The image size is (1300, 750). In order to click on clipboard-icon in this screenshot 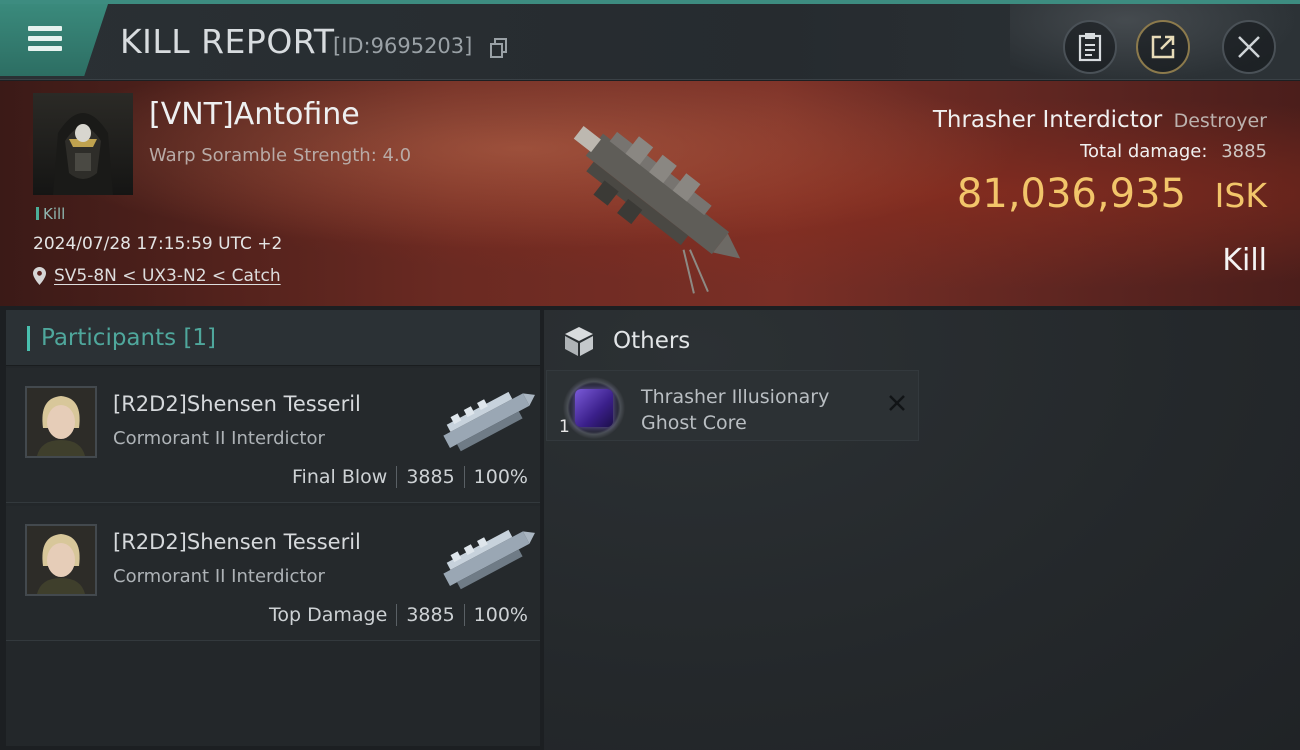, I will do `click(1090, 47)`.